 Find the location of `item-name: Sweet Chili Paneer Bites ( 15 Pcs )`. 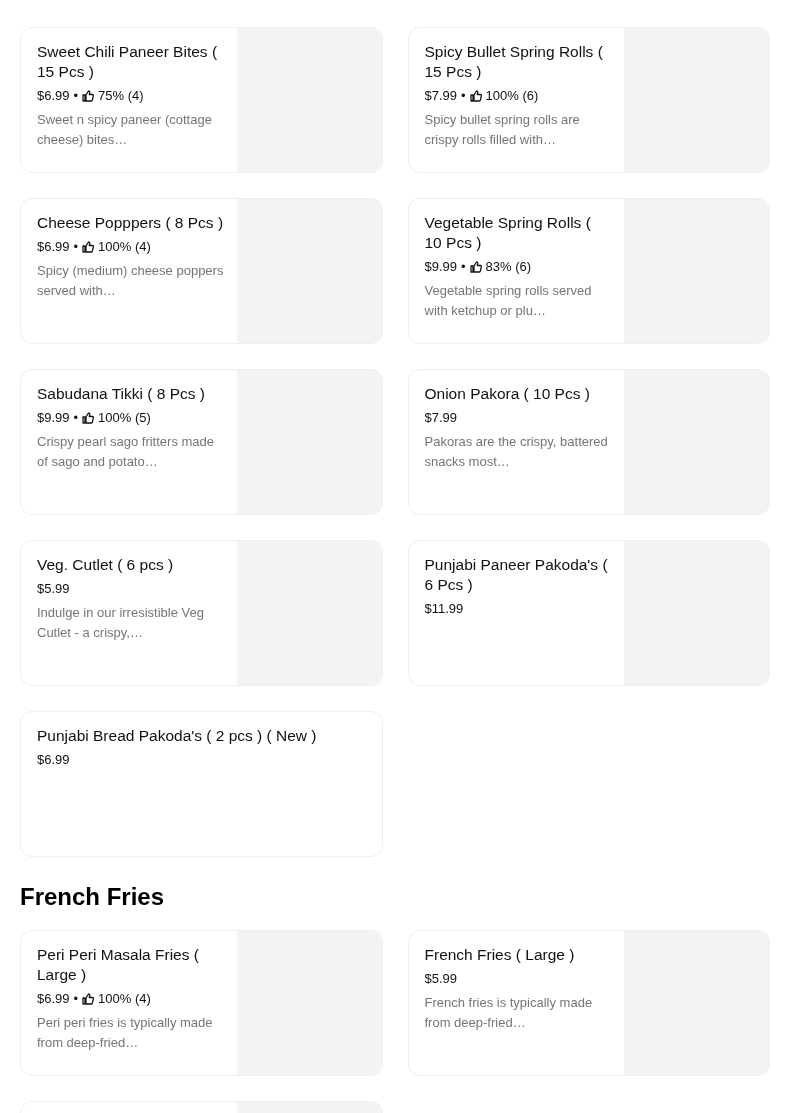

item-name: Sweet Chili Paneer Bites ( 15 Pcs ) is located at coordinates (128, 62).